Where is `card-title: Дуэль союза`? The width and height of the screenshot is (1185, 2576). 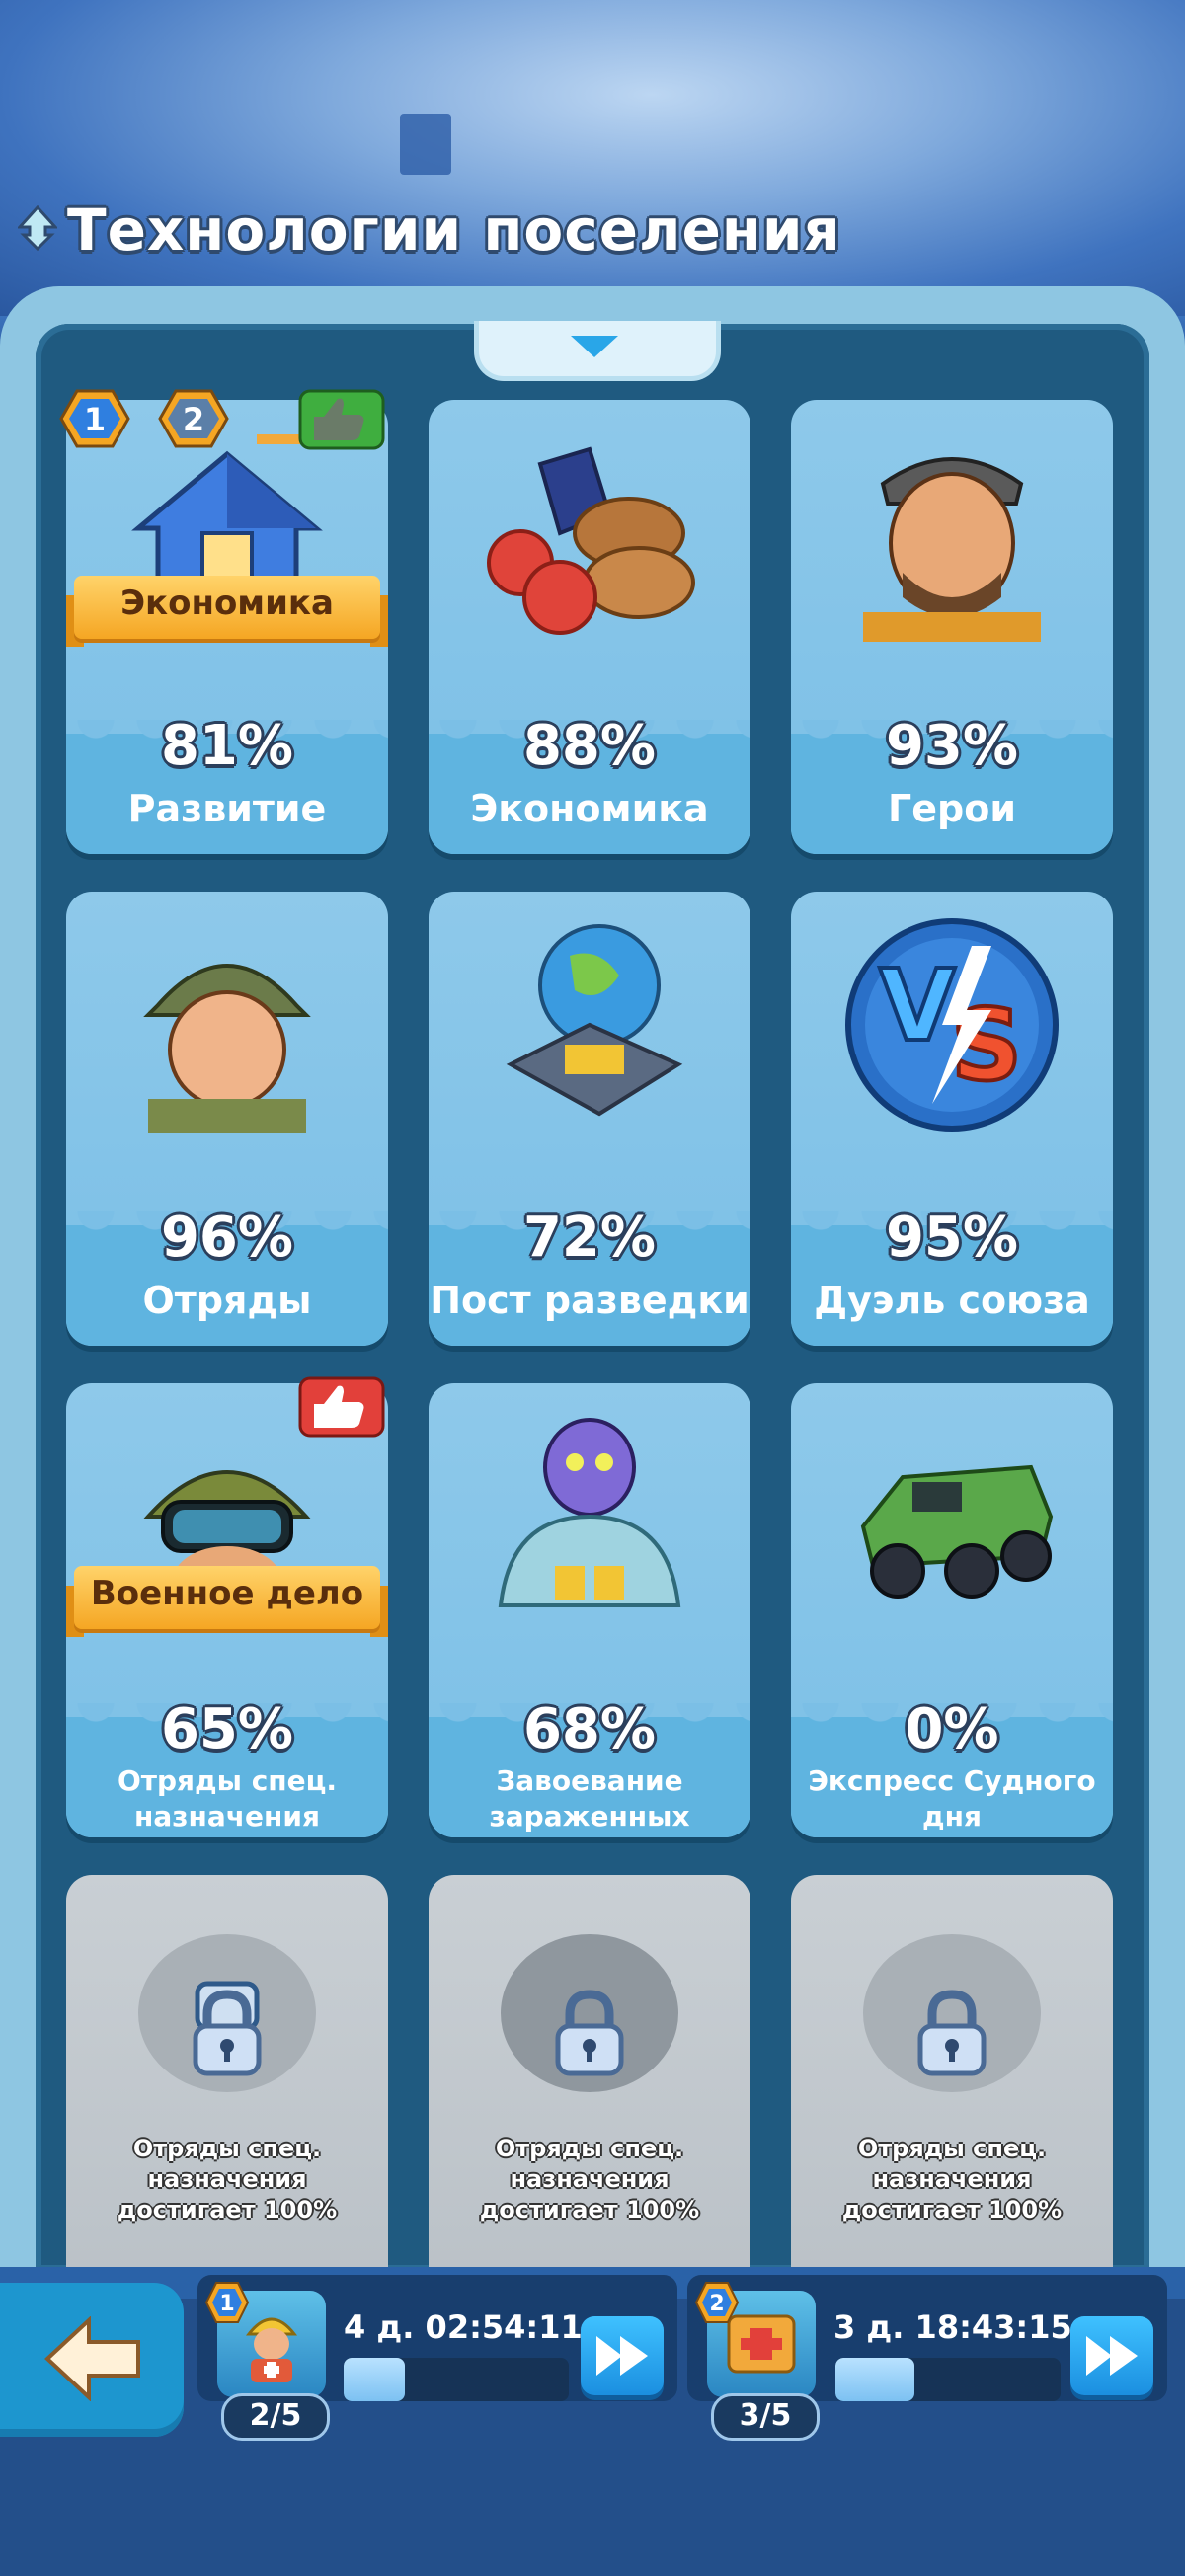 card-title: Дуэль союза is located at coordinates (952, 1300).